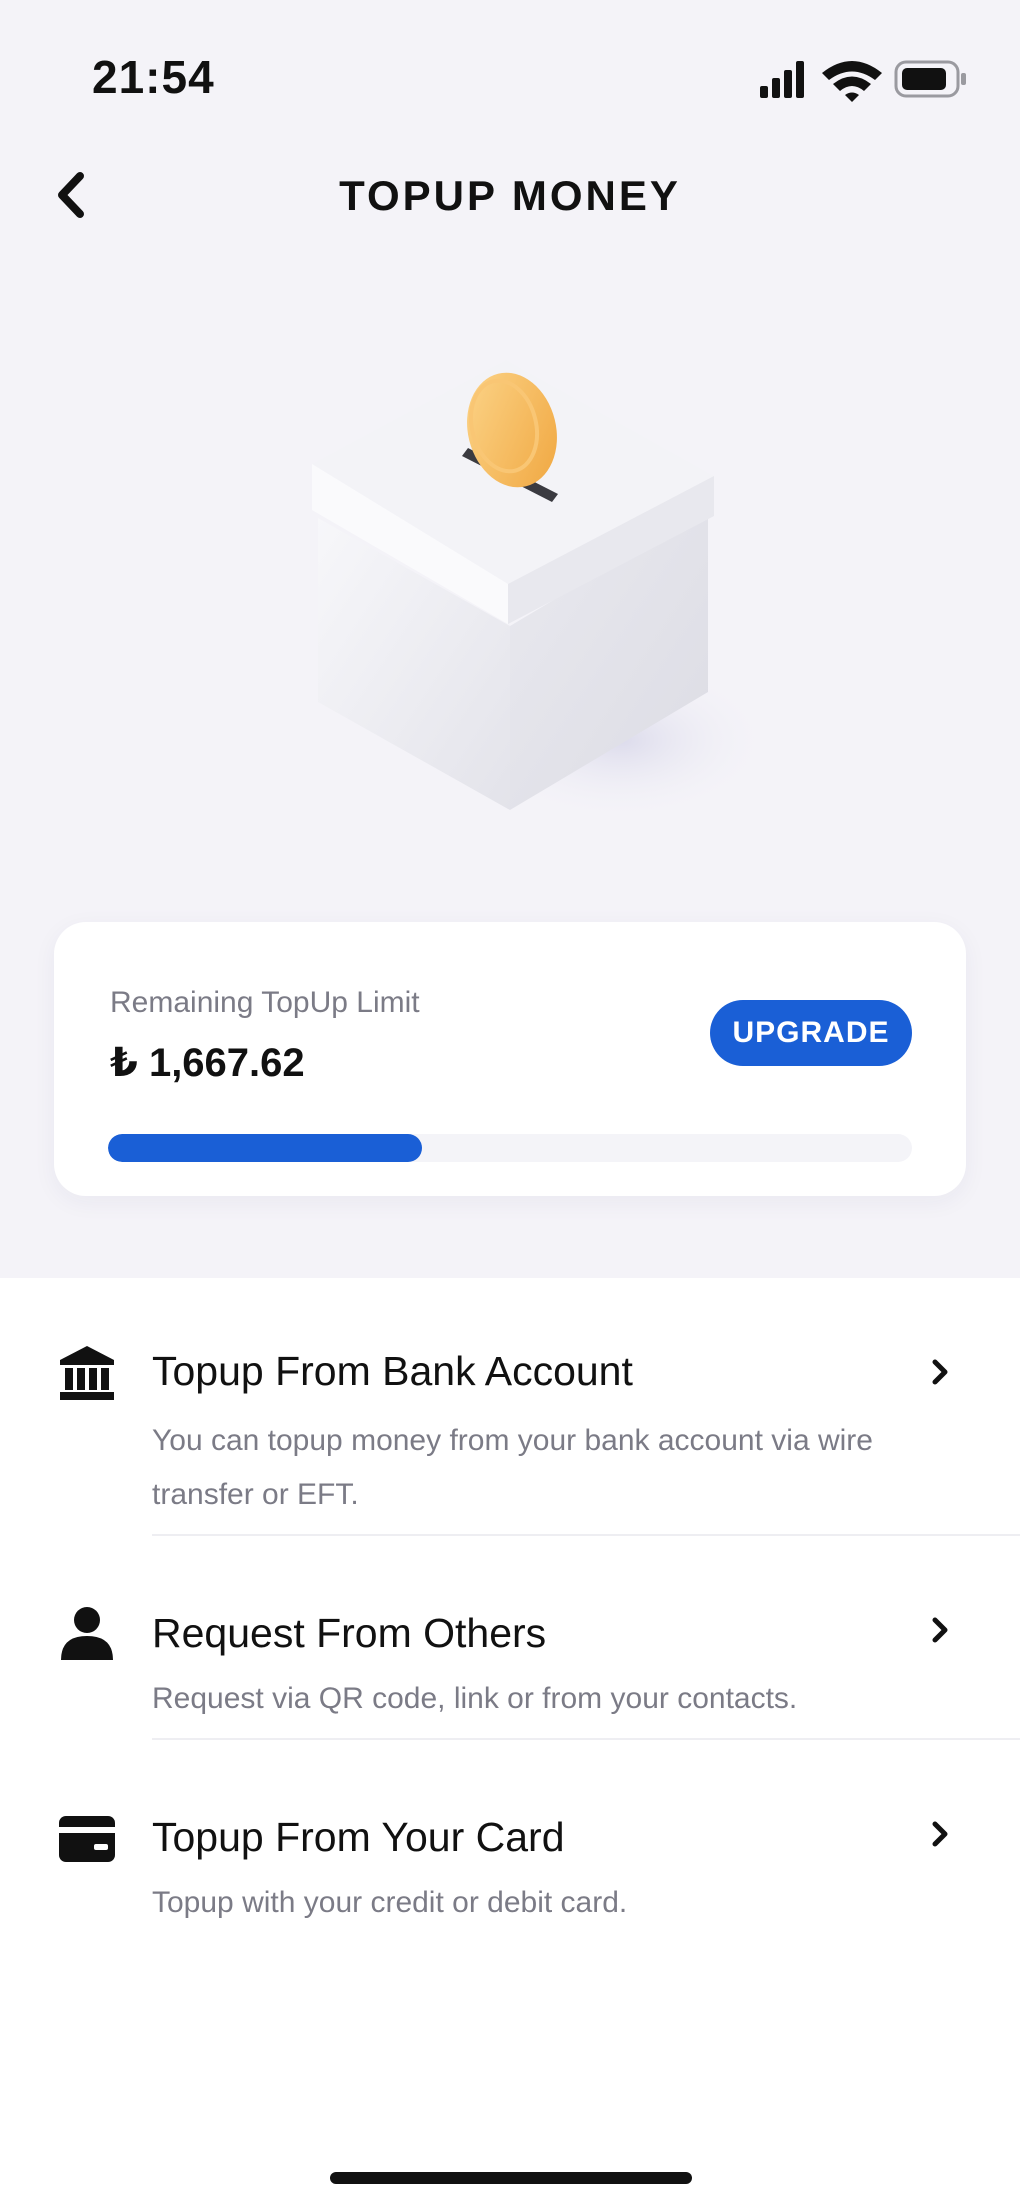  I want to click on bank-icon, so click(87, 1373).